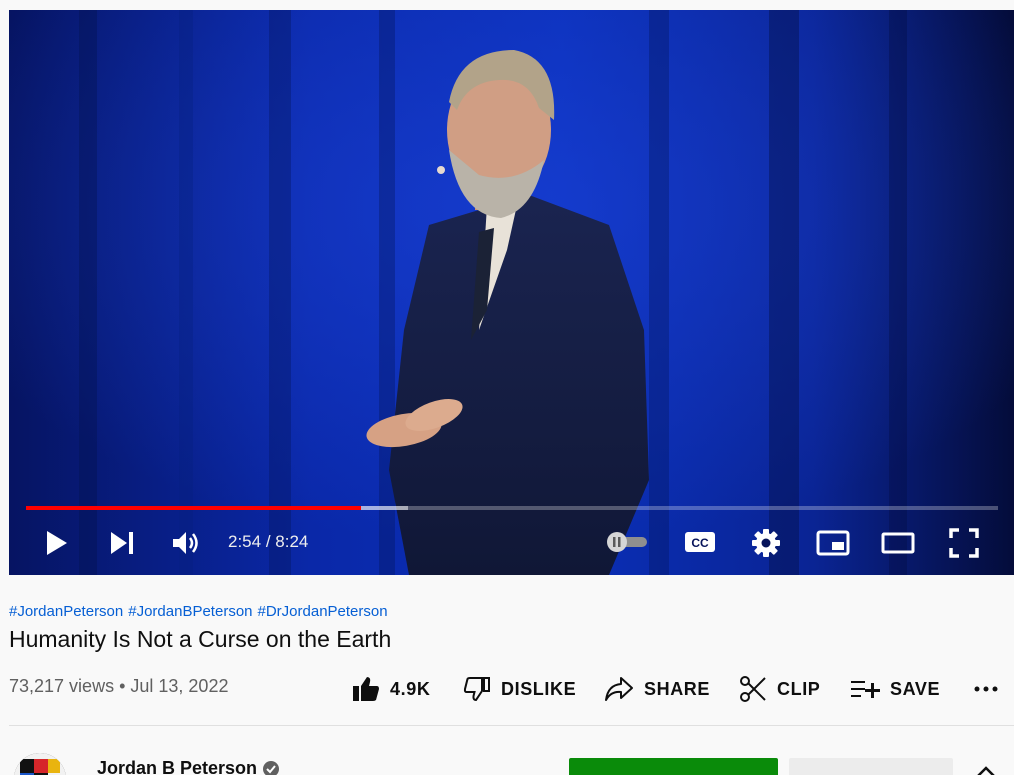 This screenshot has height=775, width=1014. Describe the element at coordinates (245, 541) in the screenshot. I see `time-current: 2:54` at that location.